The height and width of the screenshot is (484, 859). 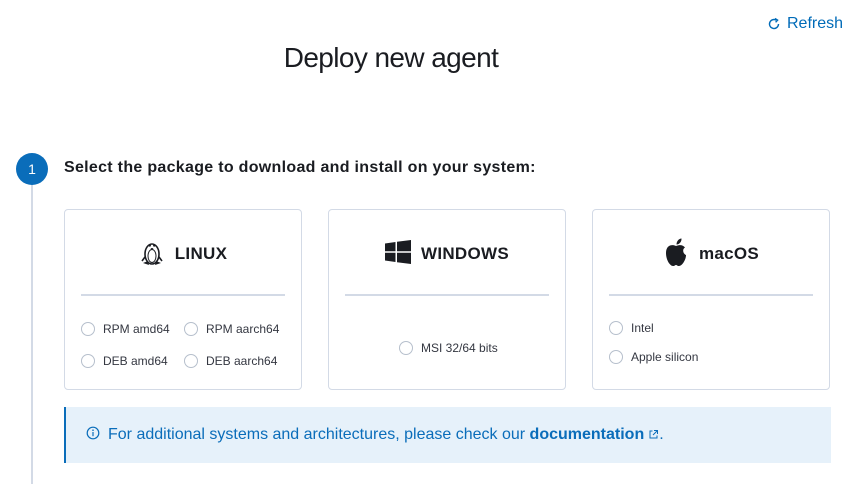 I want to click on documentation-link: documentation, so click(x=595, y=434).